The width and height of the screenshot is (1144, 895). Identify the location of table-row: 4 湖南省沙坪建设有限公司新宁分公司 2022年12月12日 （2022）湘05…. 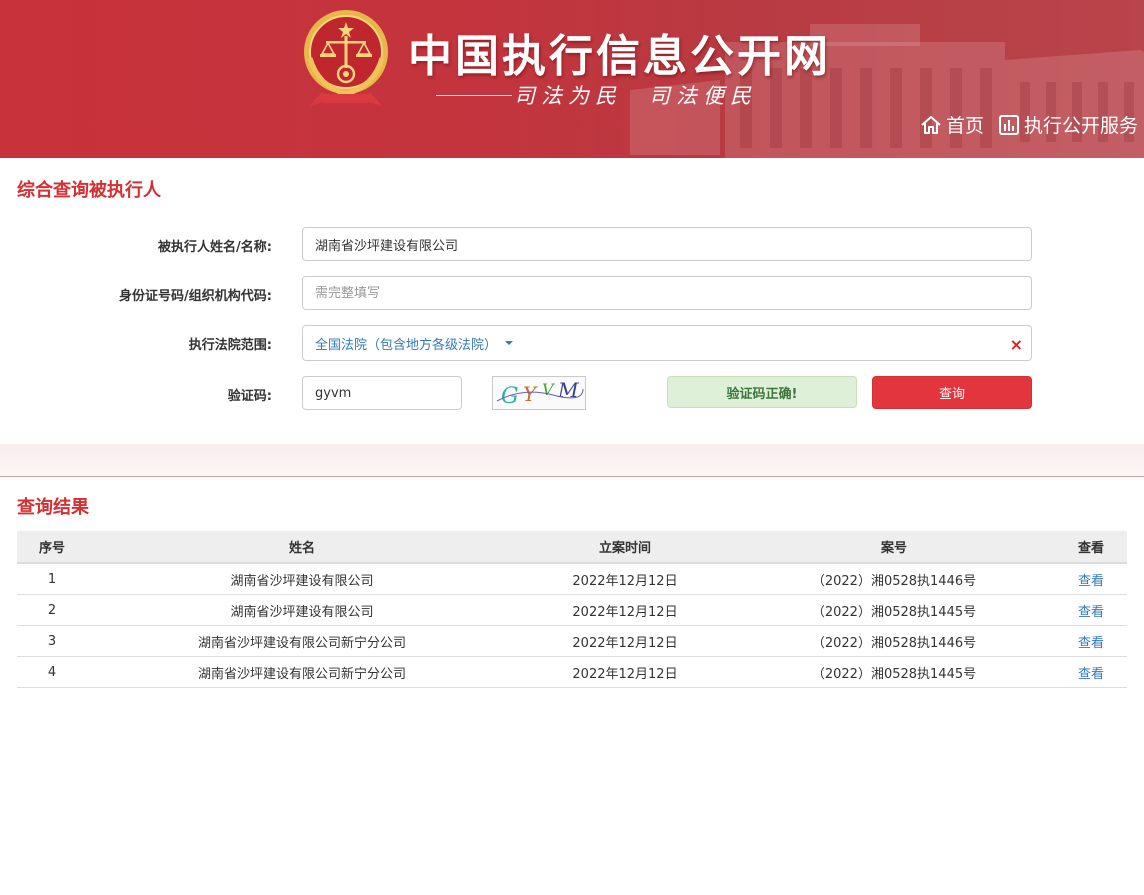
(572, 672).